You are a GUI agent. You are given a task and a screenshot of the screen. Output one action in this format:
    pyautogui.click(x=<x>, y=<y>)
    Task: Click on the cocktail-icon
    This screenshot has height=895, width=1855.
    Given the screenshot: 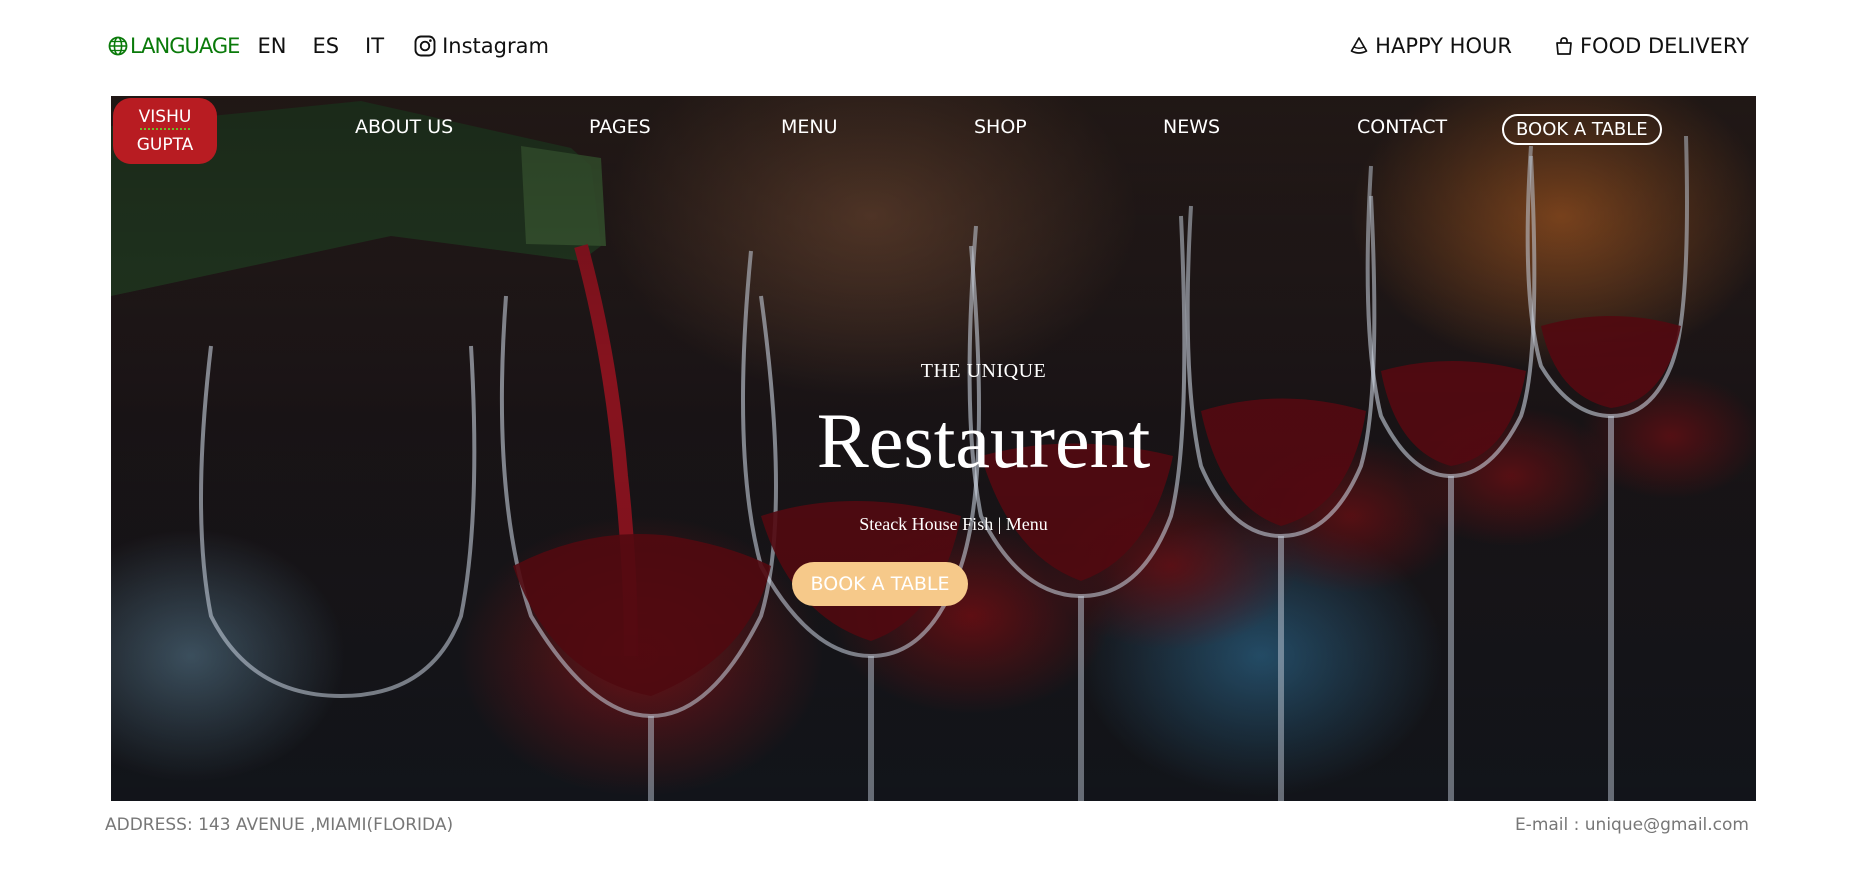 What is the action you would take?
    pyautogui.click(x=1359, y=45)
    